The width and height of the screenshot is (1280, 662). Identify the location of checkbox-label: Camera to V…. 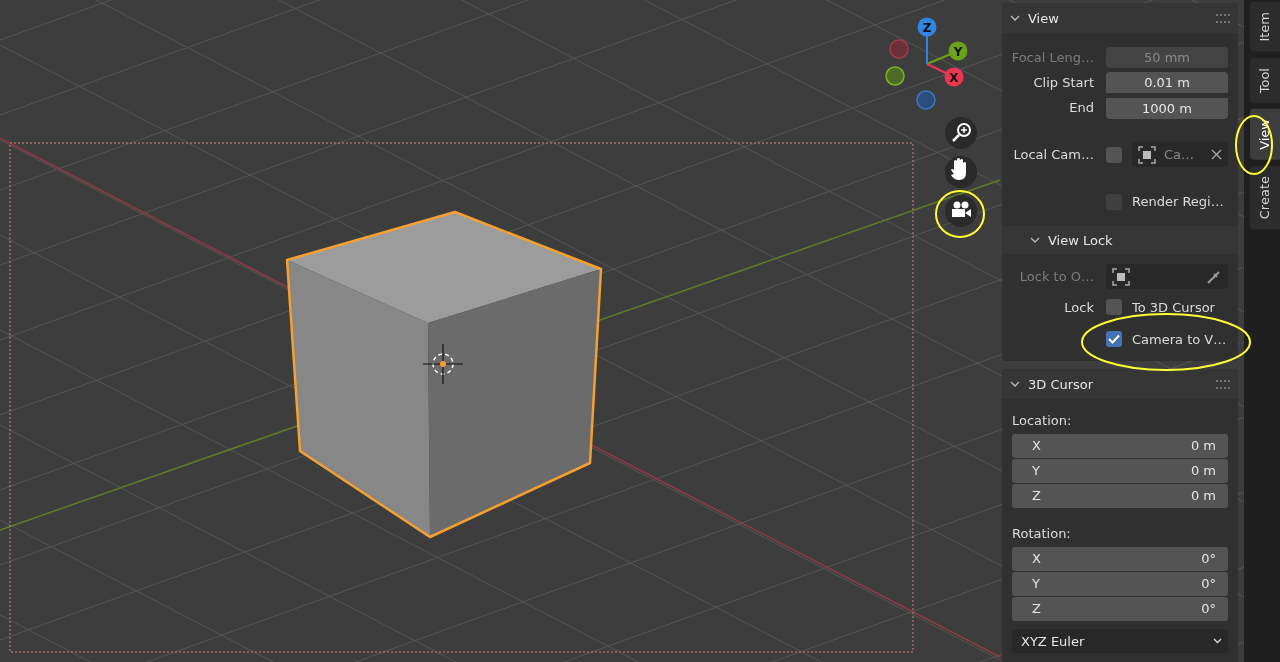
(1179, 339).